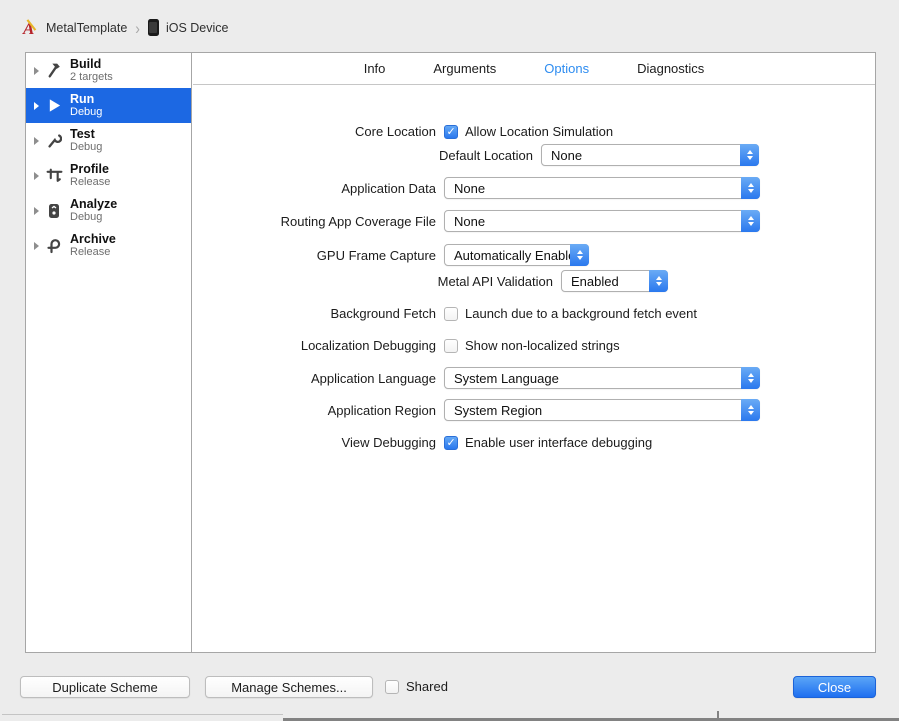 The image size is (899, 721). Describe the element at coordinates (94, 203) in the screenshot. I see `sidebar-item-title: Analyze` at that location.